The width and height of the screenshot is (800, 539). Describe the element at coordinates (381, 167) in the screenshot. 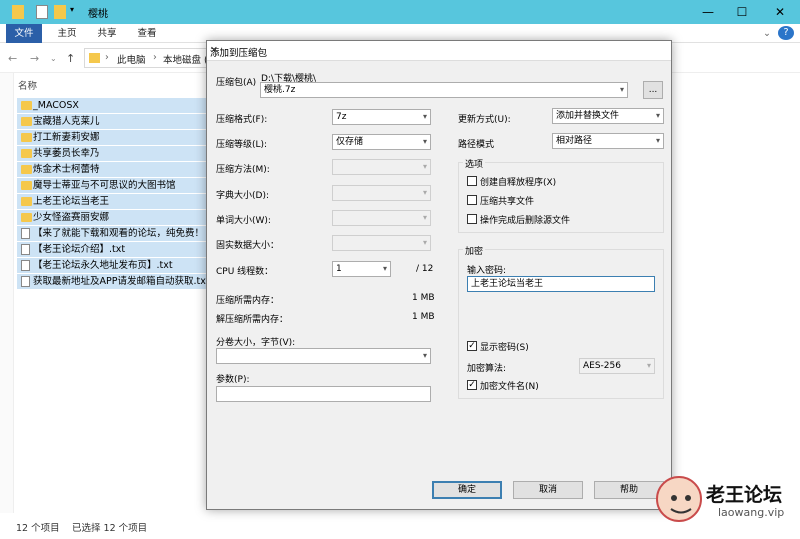

I see `method-combo: ▾` at that location.